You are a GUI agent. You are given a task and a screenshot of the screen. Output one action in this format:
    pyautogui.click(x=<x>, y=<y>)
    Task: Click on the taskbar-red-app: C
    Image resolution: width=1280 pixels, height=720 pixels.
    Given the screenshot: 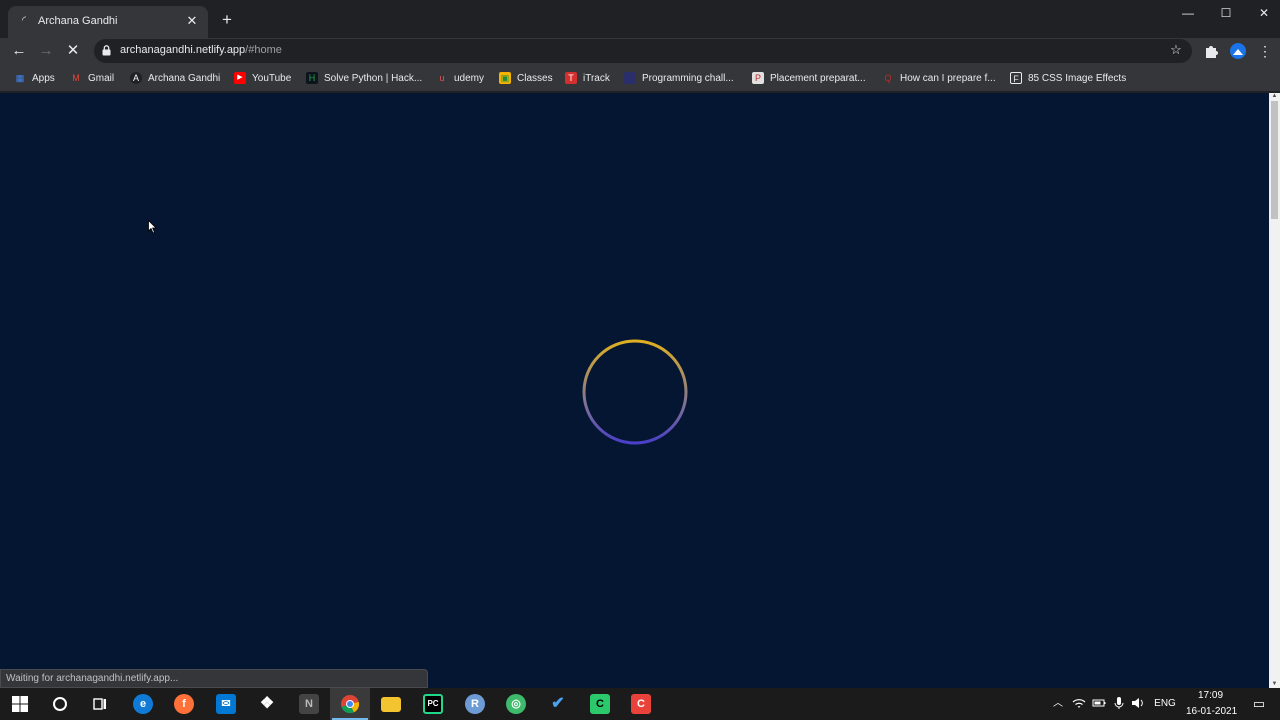 What is the action you would take?
    pyautogui.click(x=641, y=704)
    